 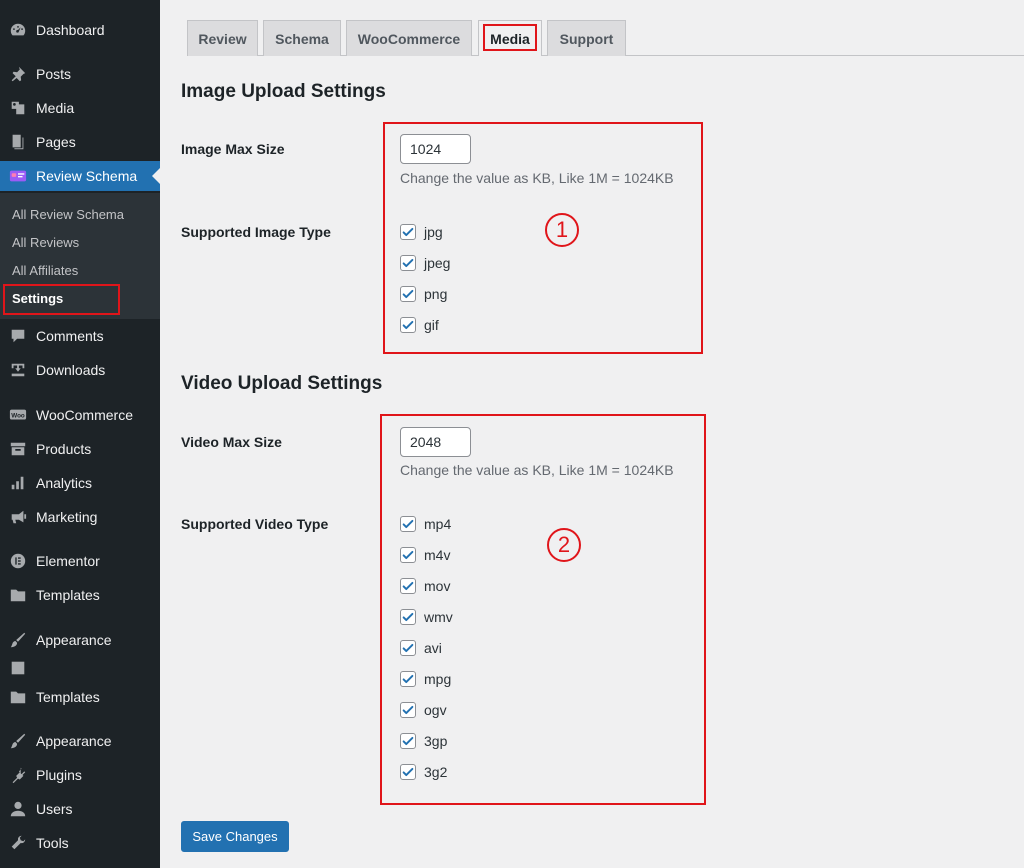 I want to click on video-max-size-label: Video Max Size, so click(x=231, y=442).